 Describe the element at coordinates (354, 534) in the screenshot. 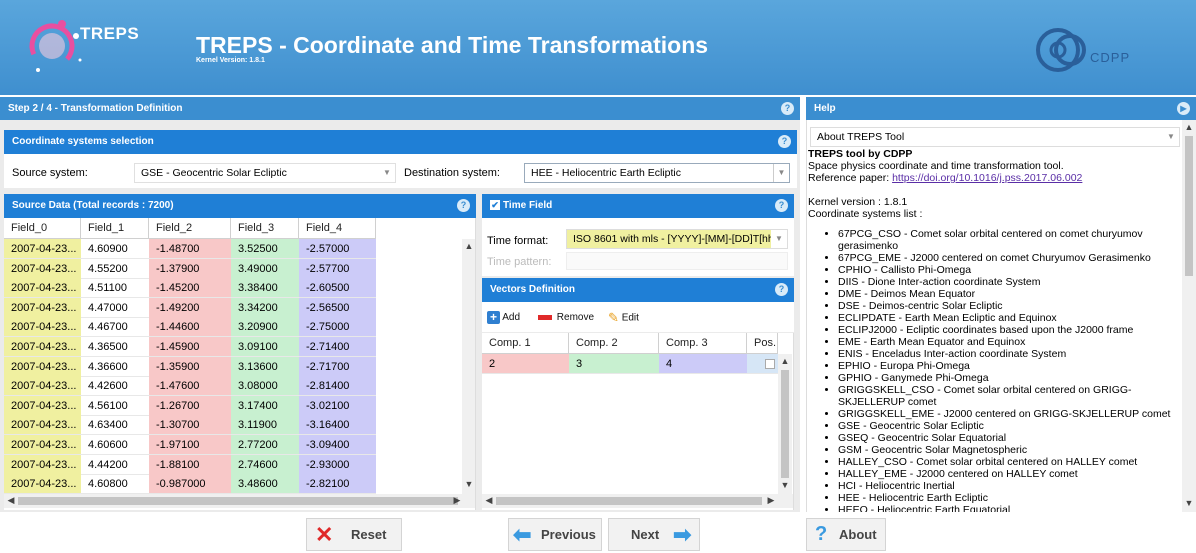

I see `reset-button: ✕ Reset` at that location.